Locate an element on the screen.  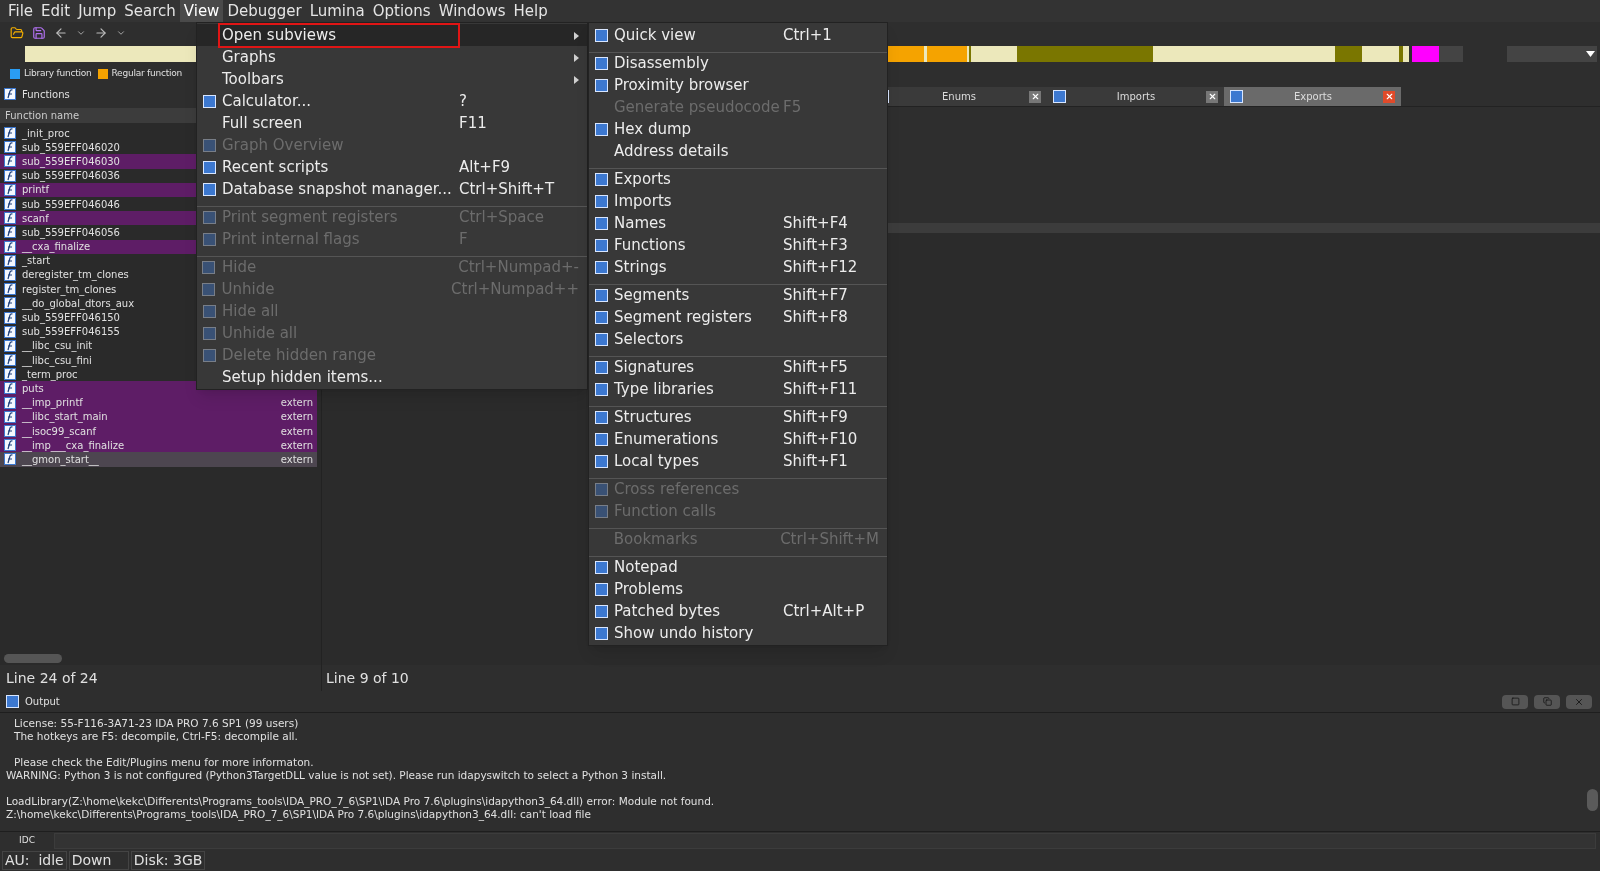
output-line: Z:\home\kekc\Differents\Programs_tools\IDA_PRO_7_6\SP1\IDA Pro 7.6\plugins\idapython3_64.dll: can't load file is located at coordinates (299, 814).